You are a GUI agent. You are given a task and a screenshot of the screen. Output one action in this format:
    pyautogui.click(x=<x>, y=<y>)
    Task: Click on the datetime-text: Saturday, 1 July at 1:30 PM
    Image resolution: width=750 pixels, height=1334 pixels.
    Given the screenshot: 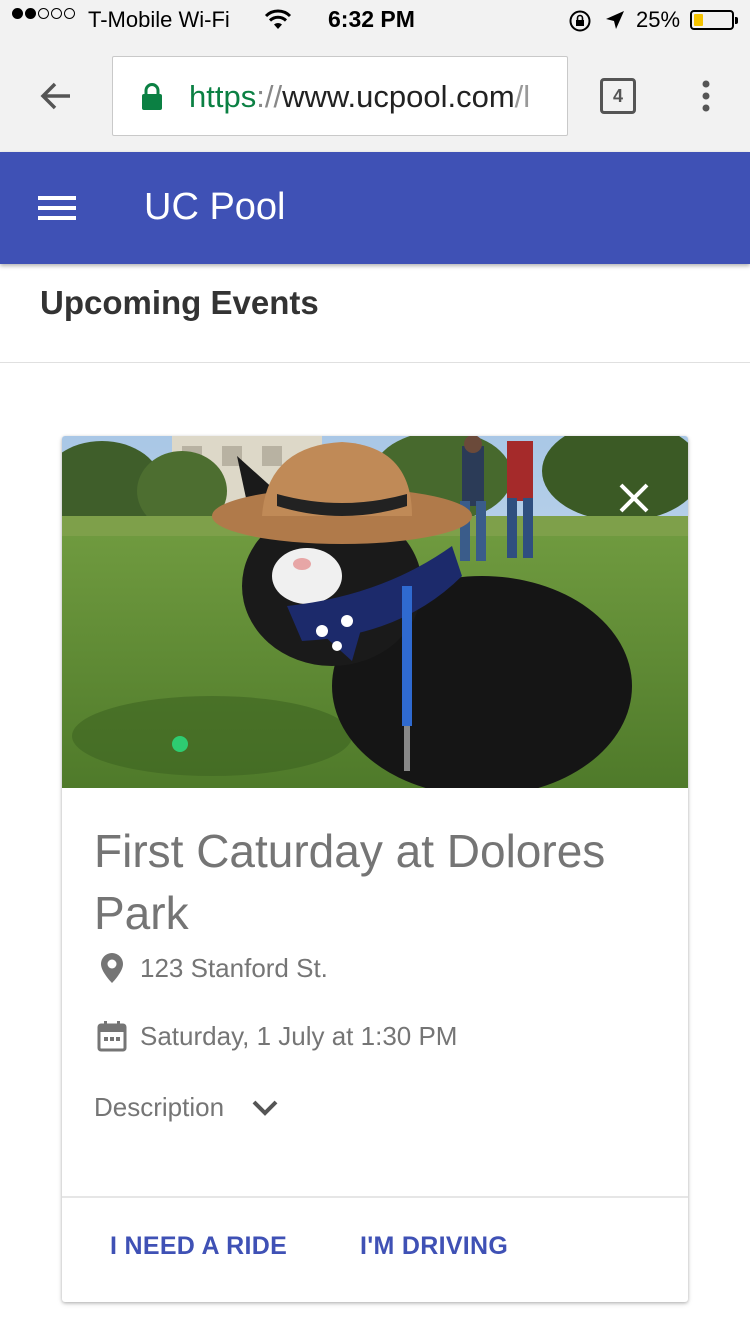 What is the action you would take?
    pyautogui.click(x=299, y=1035)
    